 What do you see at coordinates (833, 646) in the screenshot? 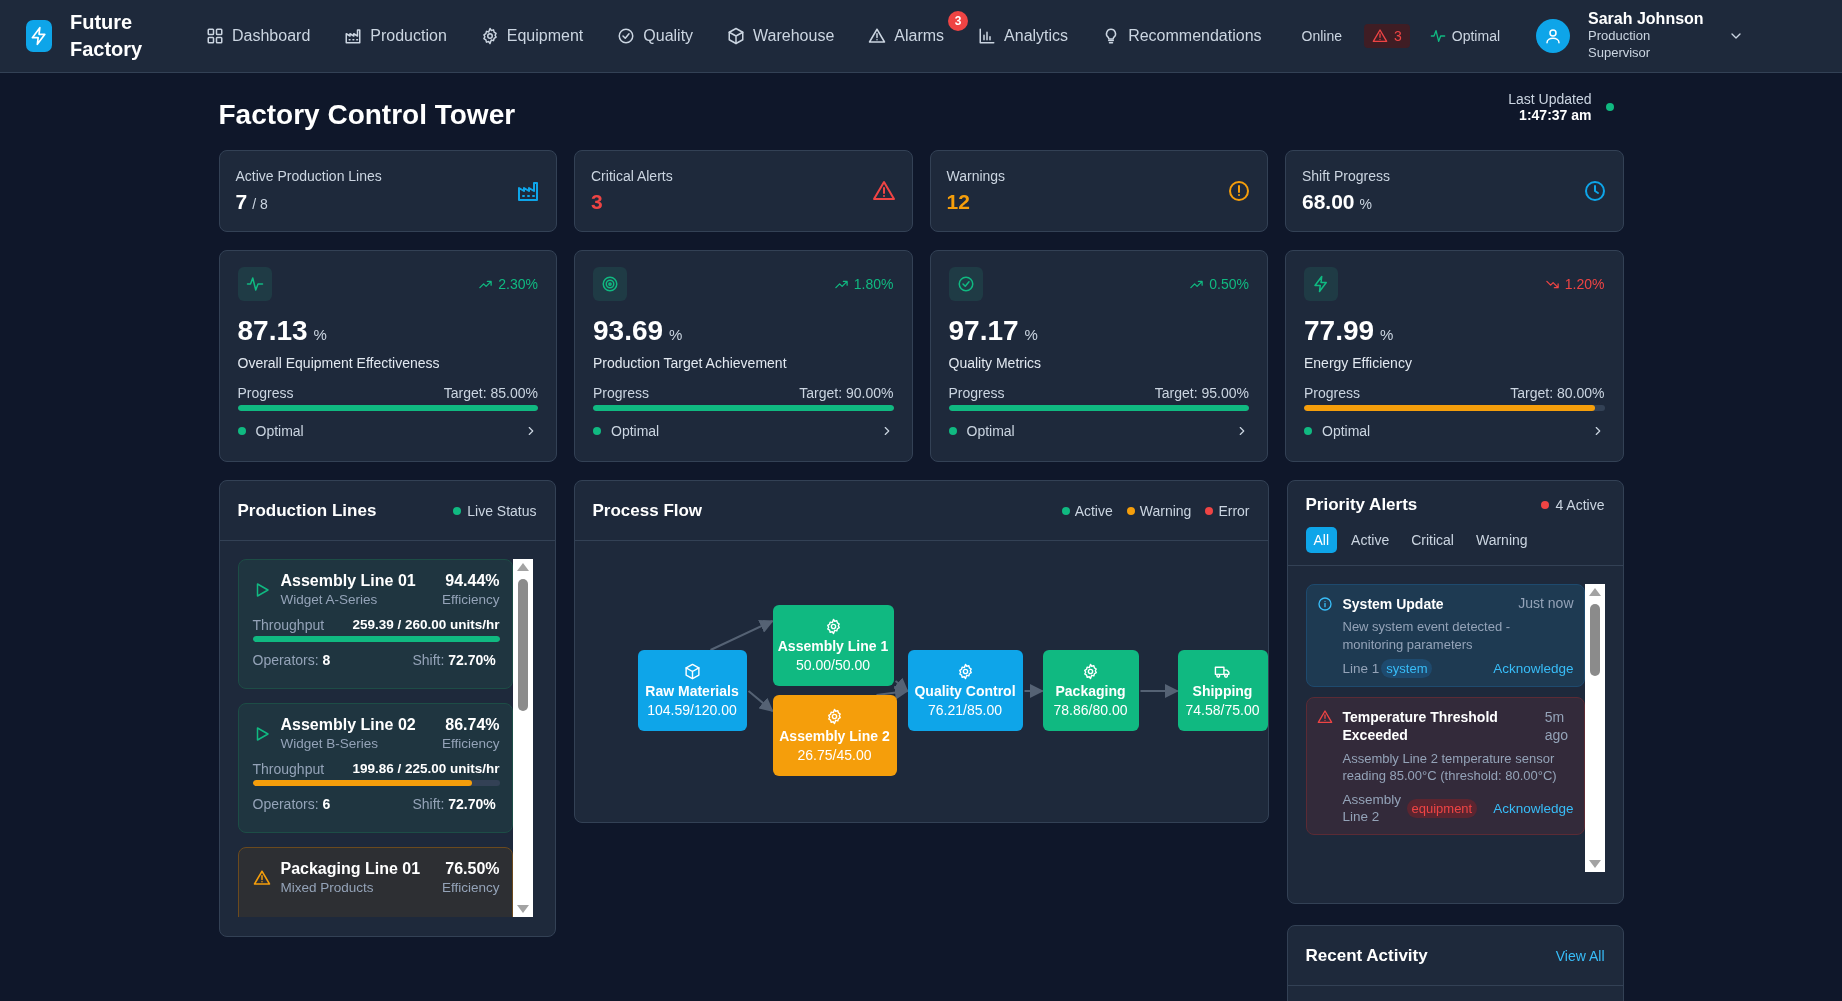
I see `node-label: Assembly Line 1` at bounding box center [833, 646].